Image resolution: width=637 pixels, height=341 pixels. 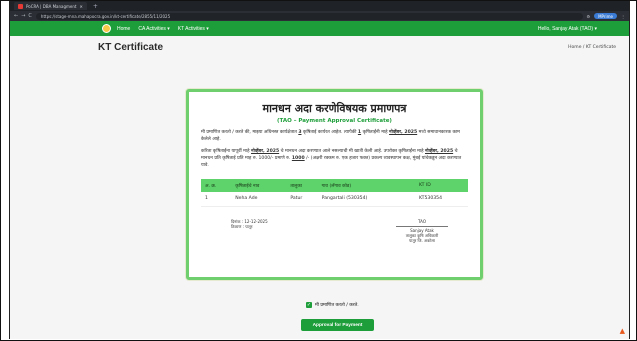 What do you see at coordinates (30, 16) in the screenshot?
I see `reload-icon: C` at bounding box center [30, 16].